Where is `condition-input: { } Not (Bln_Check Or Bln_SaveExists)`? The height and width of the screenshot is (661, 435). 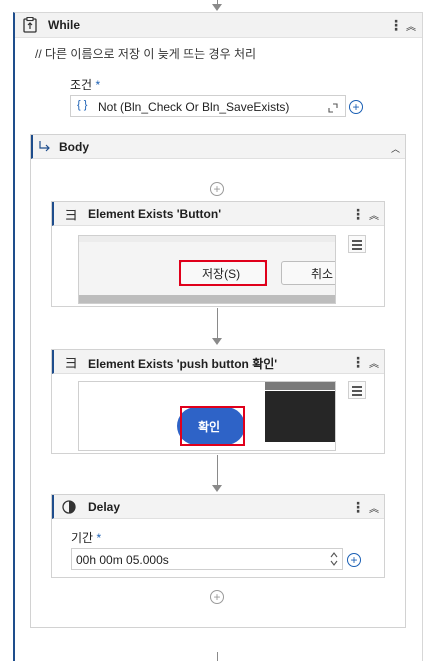
condition-input: { } Not (Bln_Check Or Bln_SaveExists) is located at coordinates (208, 106).